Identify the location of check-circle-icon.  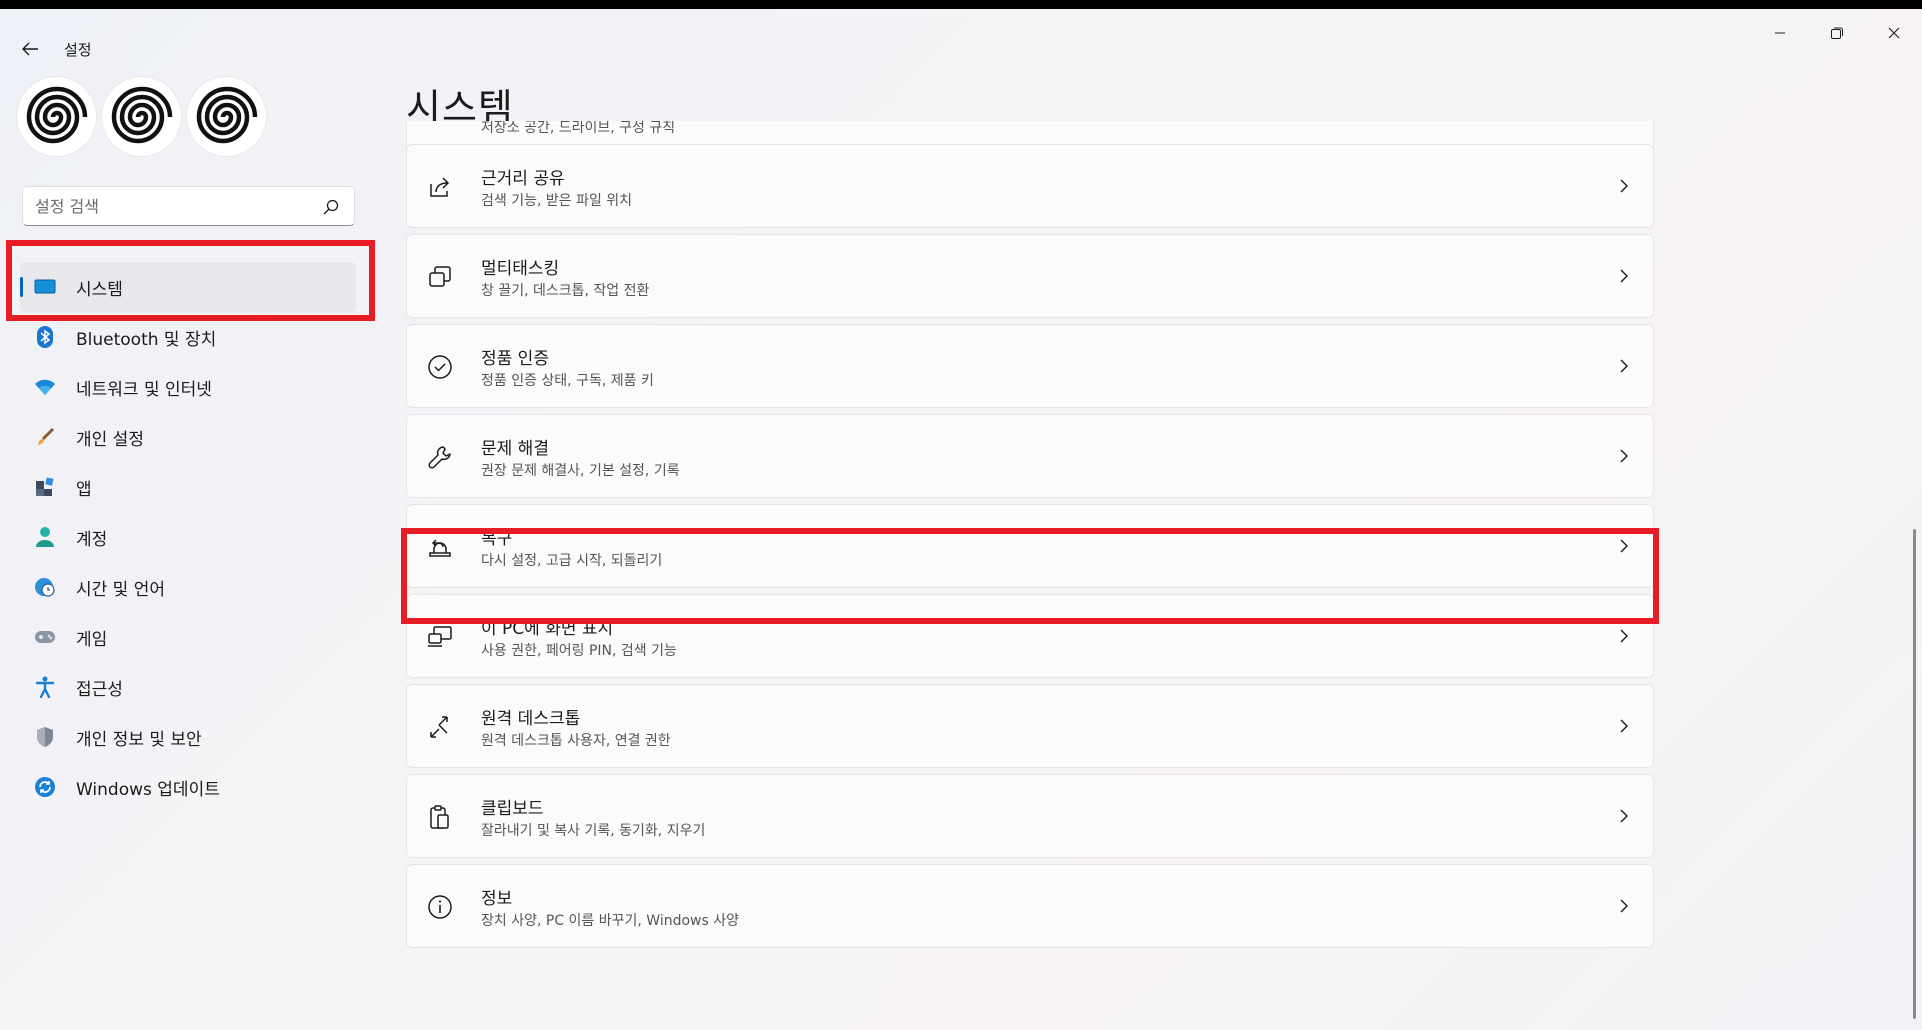
(440, 367).